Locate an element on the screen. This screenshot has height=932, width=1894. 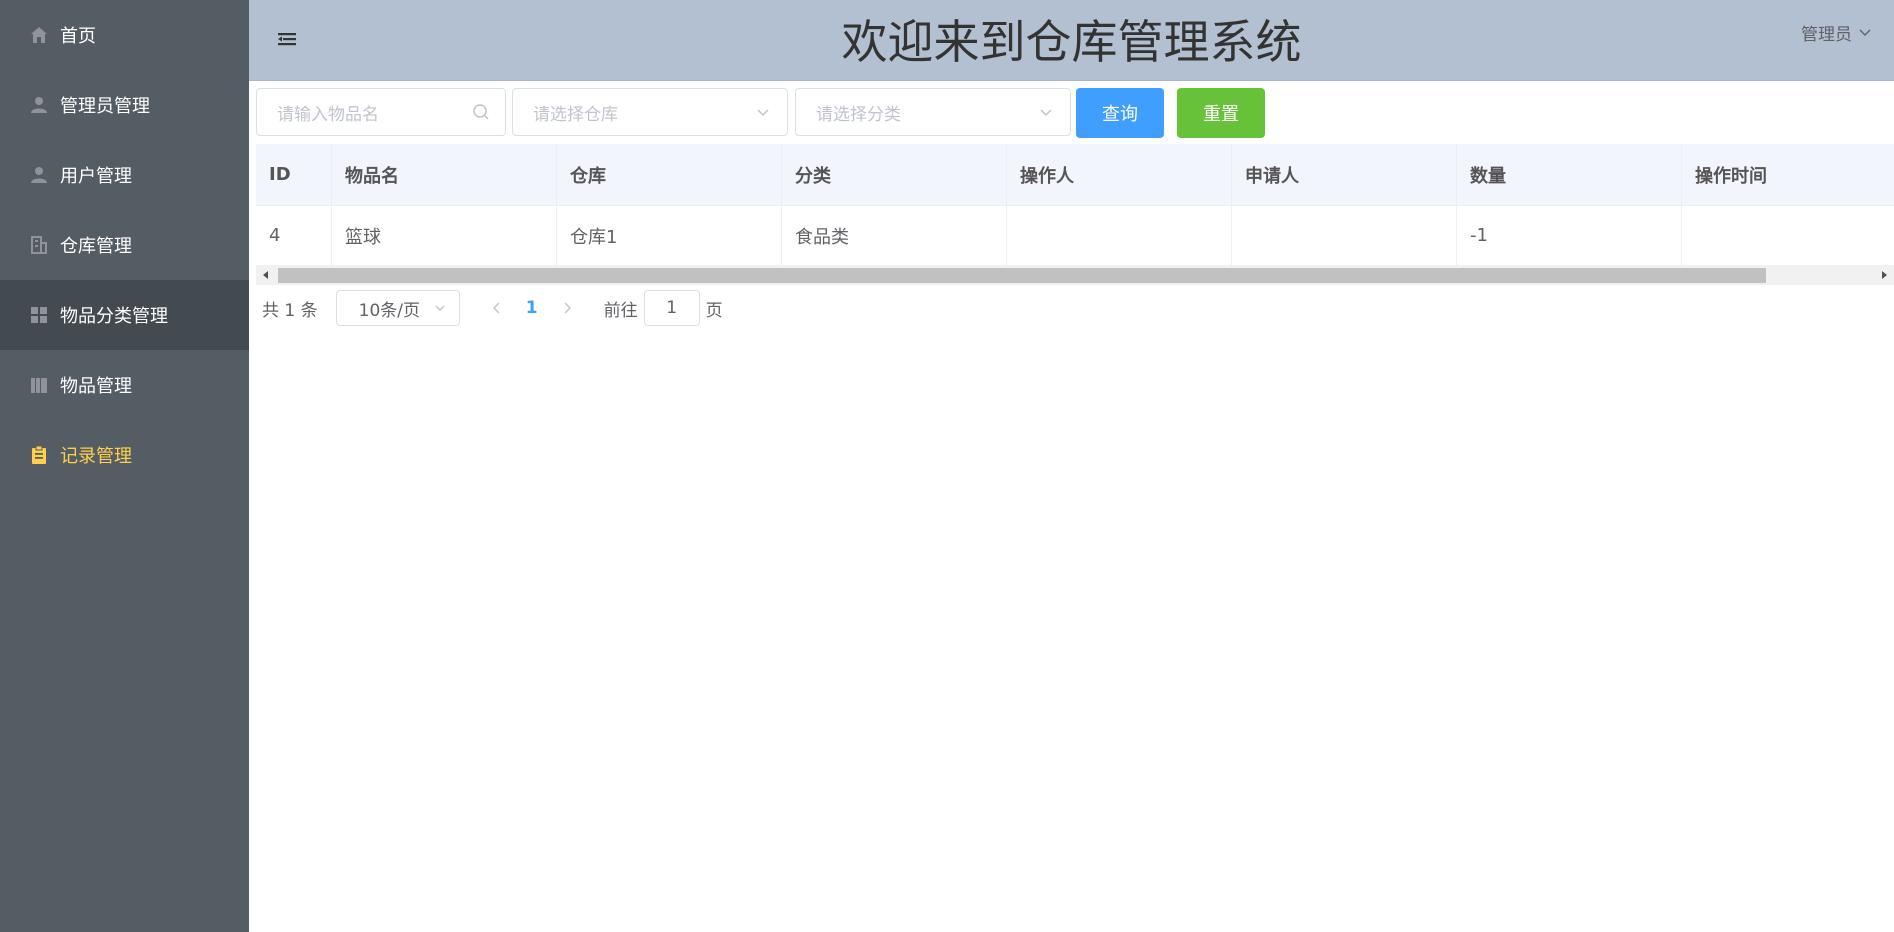
goto-label: 前往 is located at coordinates (620, 310).